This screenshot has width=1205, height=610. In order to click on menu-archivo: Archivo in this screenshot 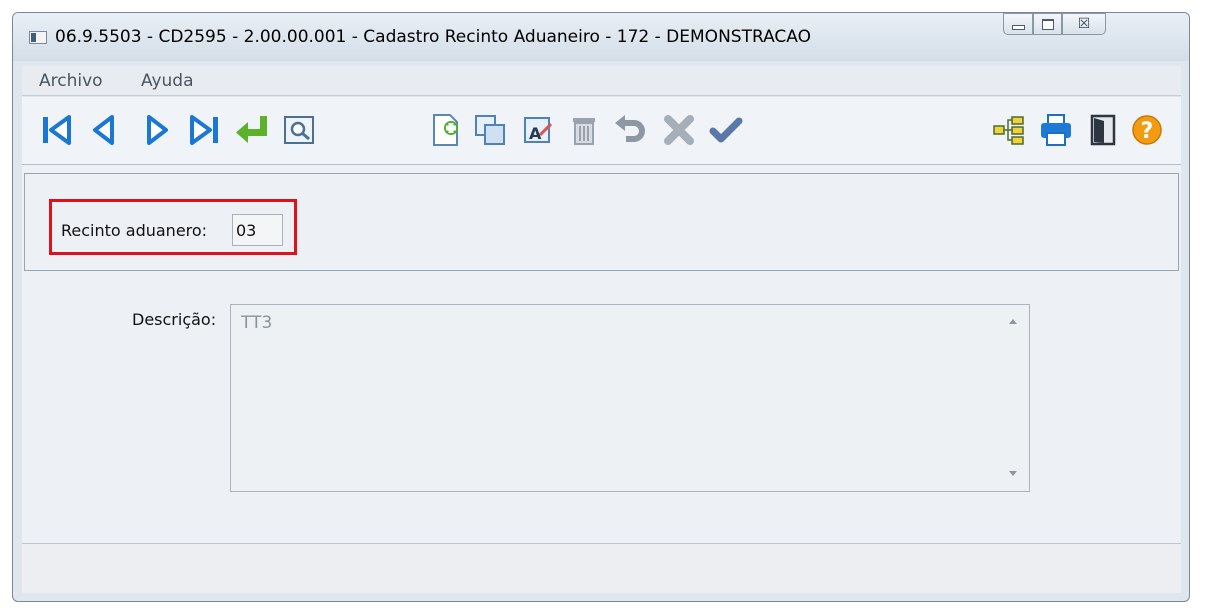, I will do `click(71, 81)`.